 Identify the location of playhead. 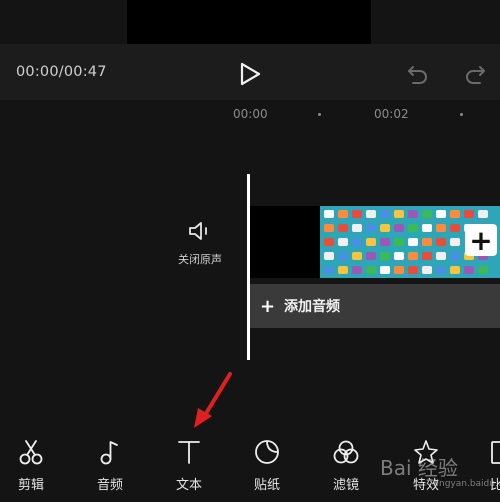
(248, 267).